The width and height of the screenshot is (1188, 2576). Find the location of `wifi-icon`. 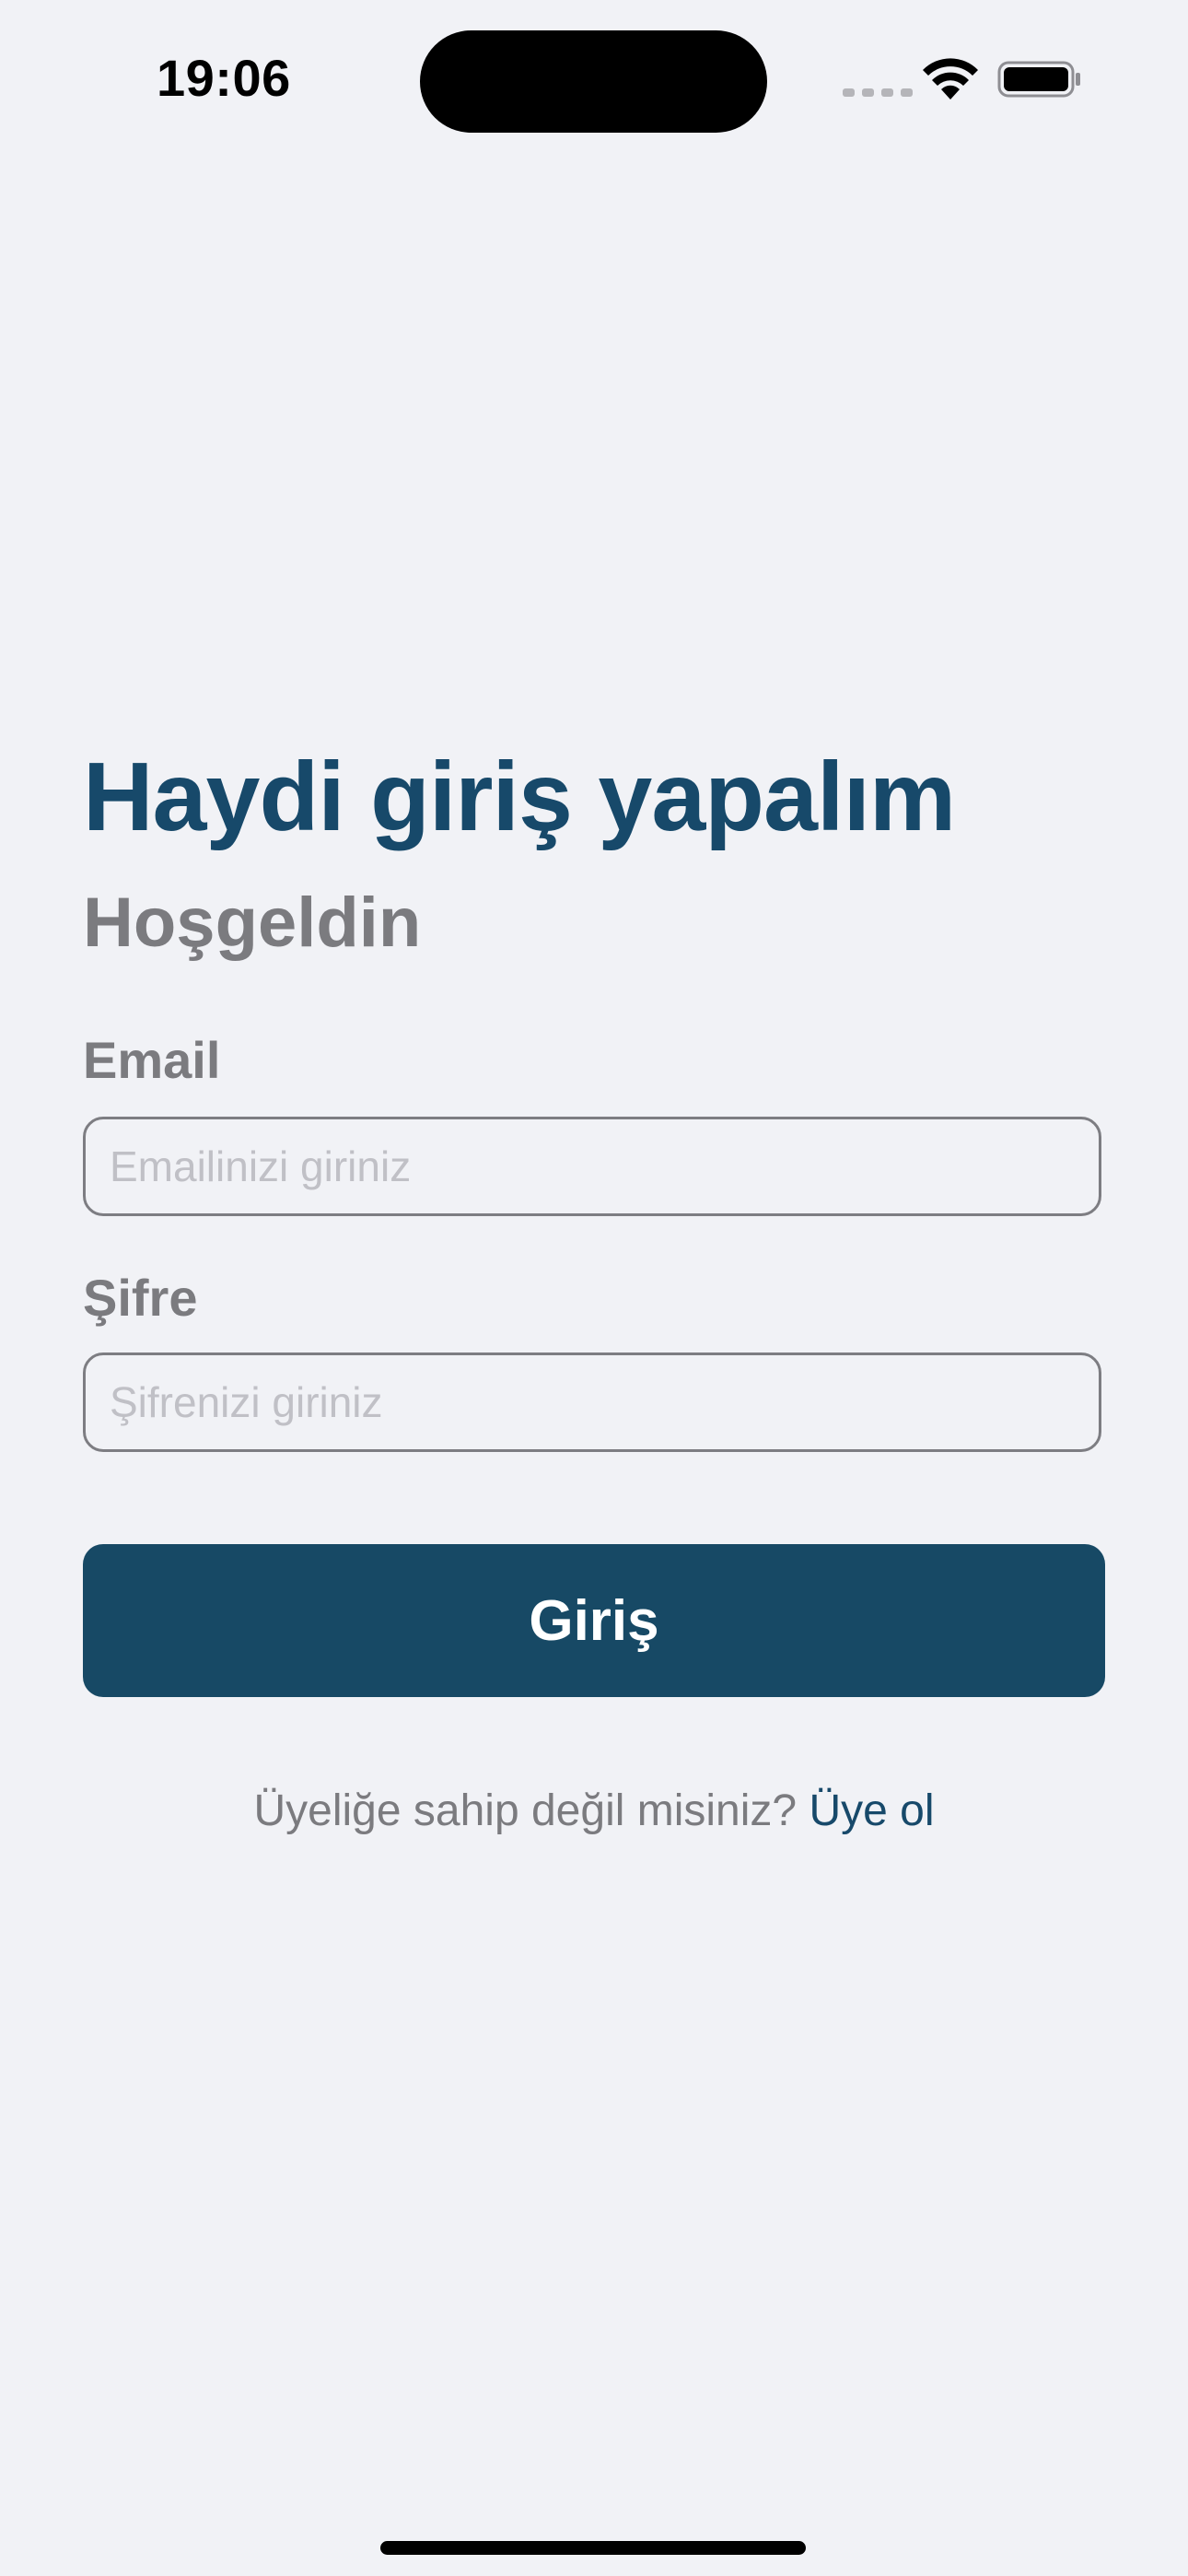

wifi-icon is located at coordinates (951, 79).